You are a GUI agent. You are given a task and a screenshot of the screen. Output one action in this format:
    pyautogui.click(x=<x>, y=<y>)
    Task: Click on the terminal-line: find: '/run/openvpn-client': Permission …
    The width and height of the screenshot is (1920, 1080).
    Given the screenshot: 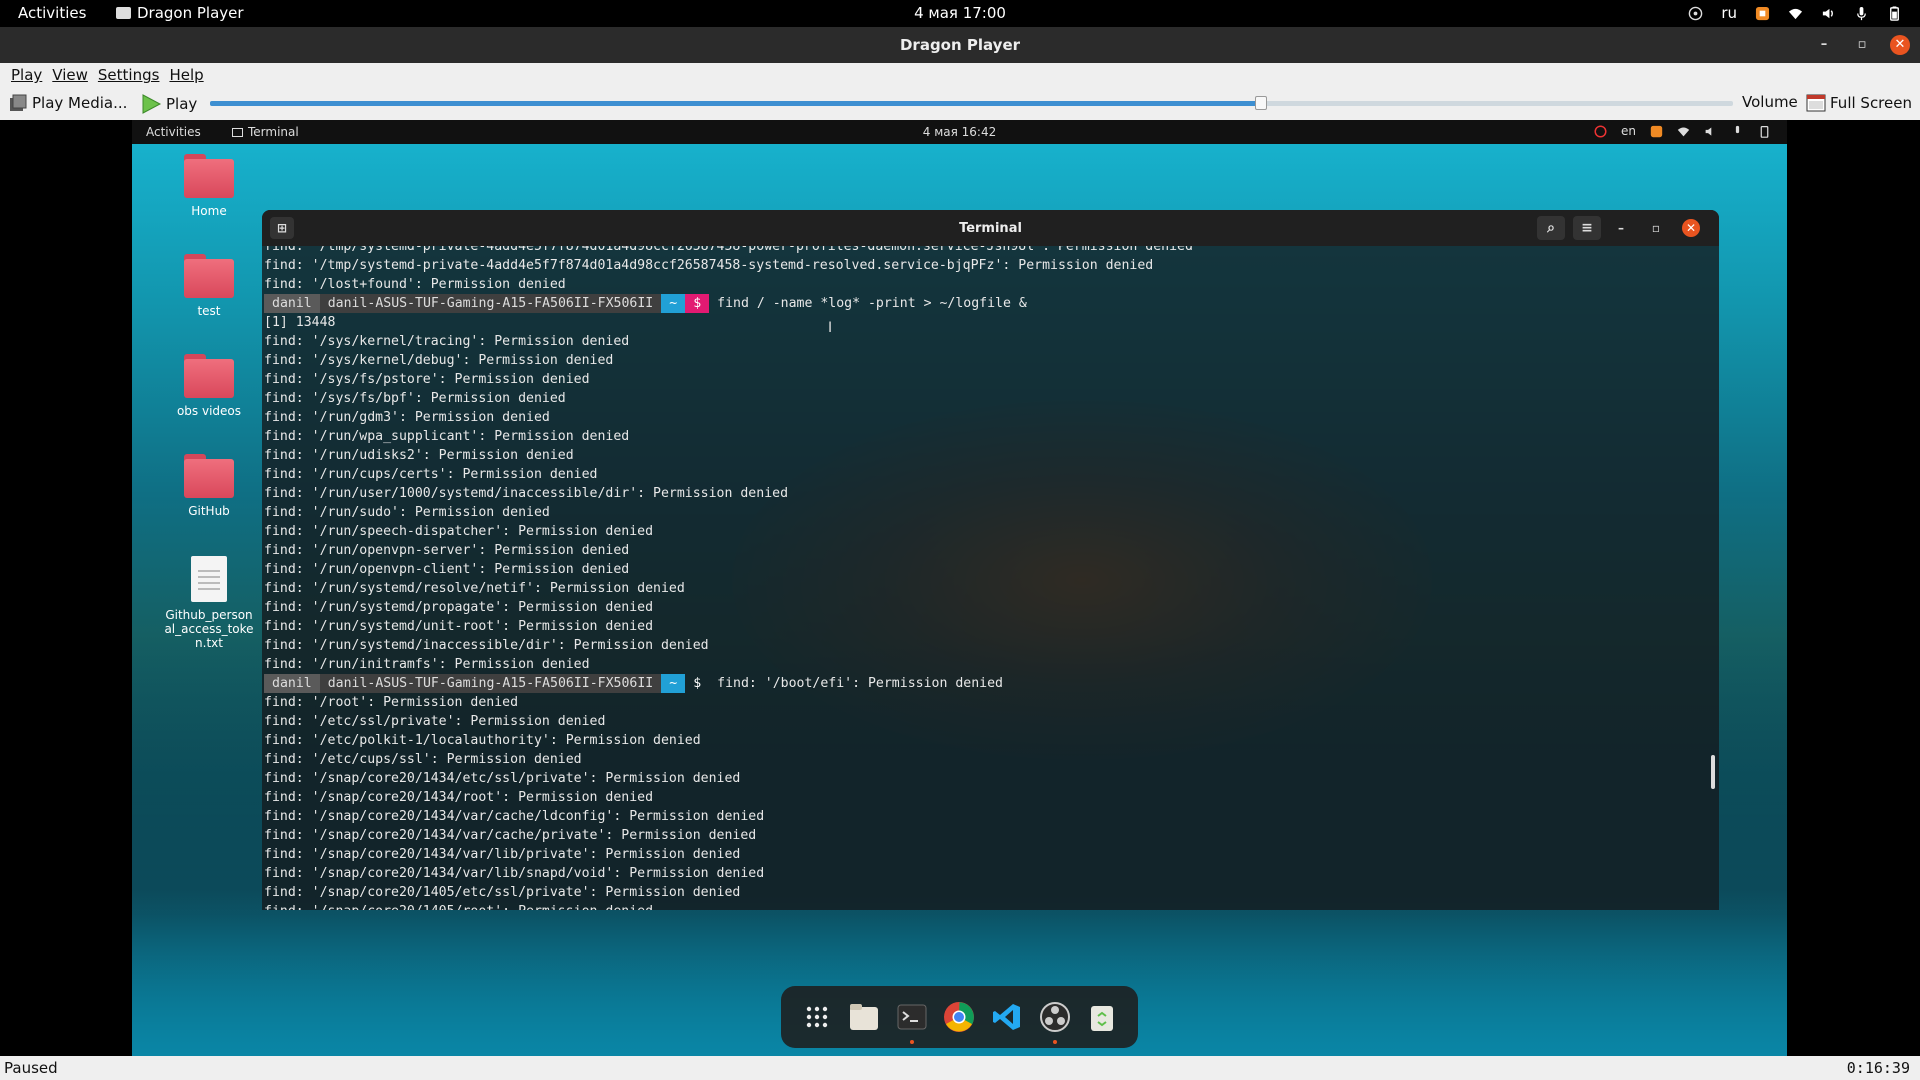 What is the action you would take?
    pyautogui.click(x=447, y=569)
    